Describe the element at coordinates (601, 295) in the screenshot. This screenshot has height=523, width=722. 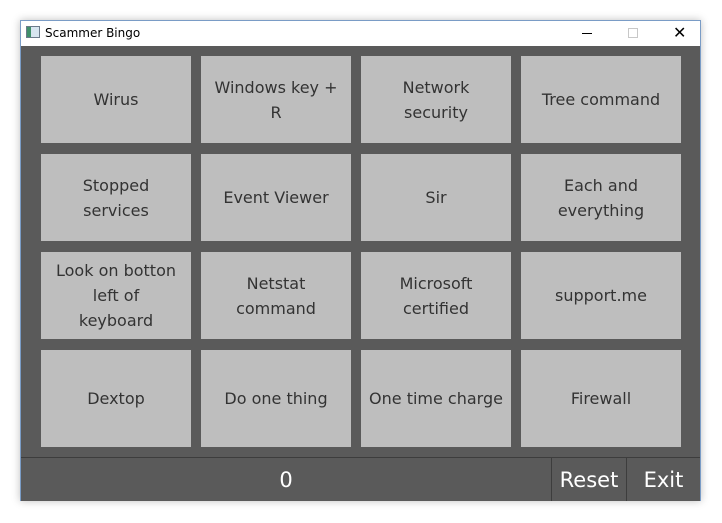
I see `bingo-cell: support.me` at that location.